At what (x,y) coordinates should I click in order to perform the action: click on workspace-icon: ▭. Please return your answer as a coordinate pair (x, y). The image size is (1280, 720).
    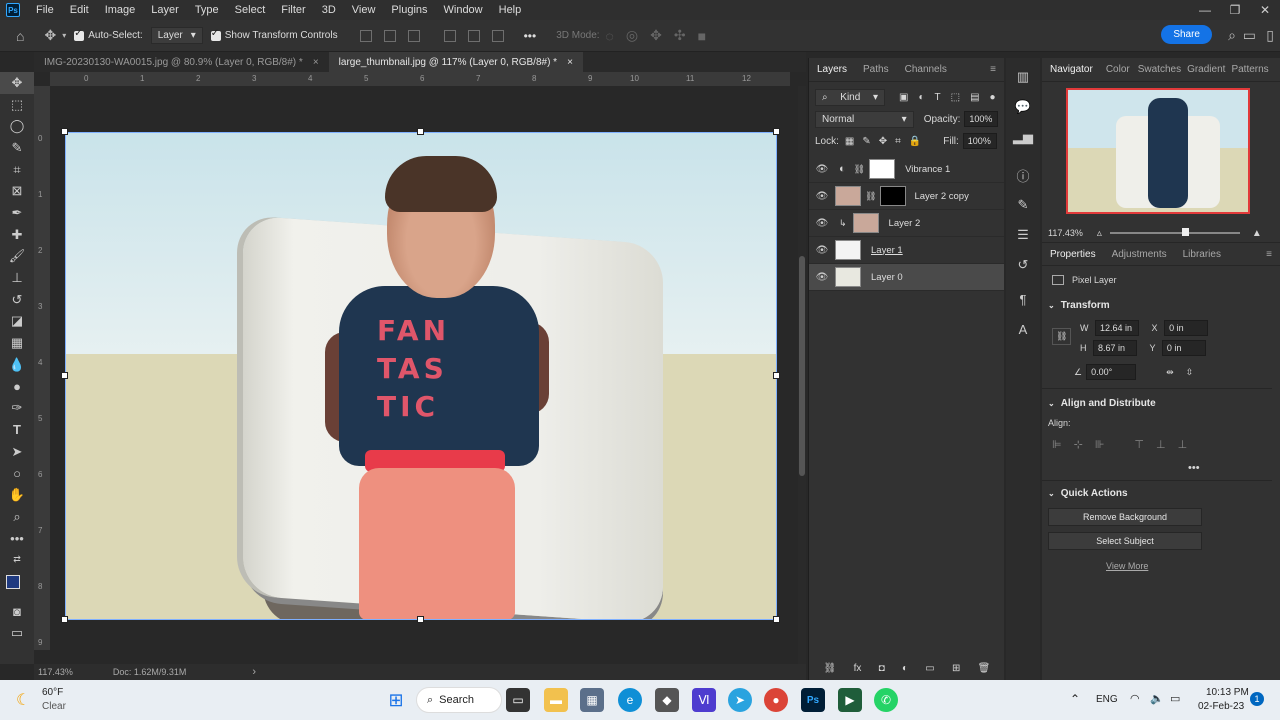
    Looking at the image, I should click on (1249, 35).